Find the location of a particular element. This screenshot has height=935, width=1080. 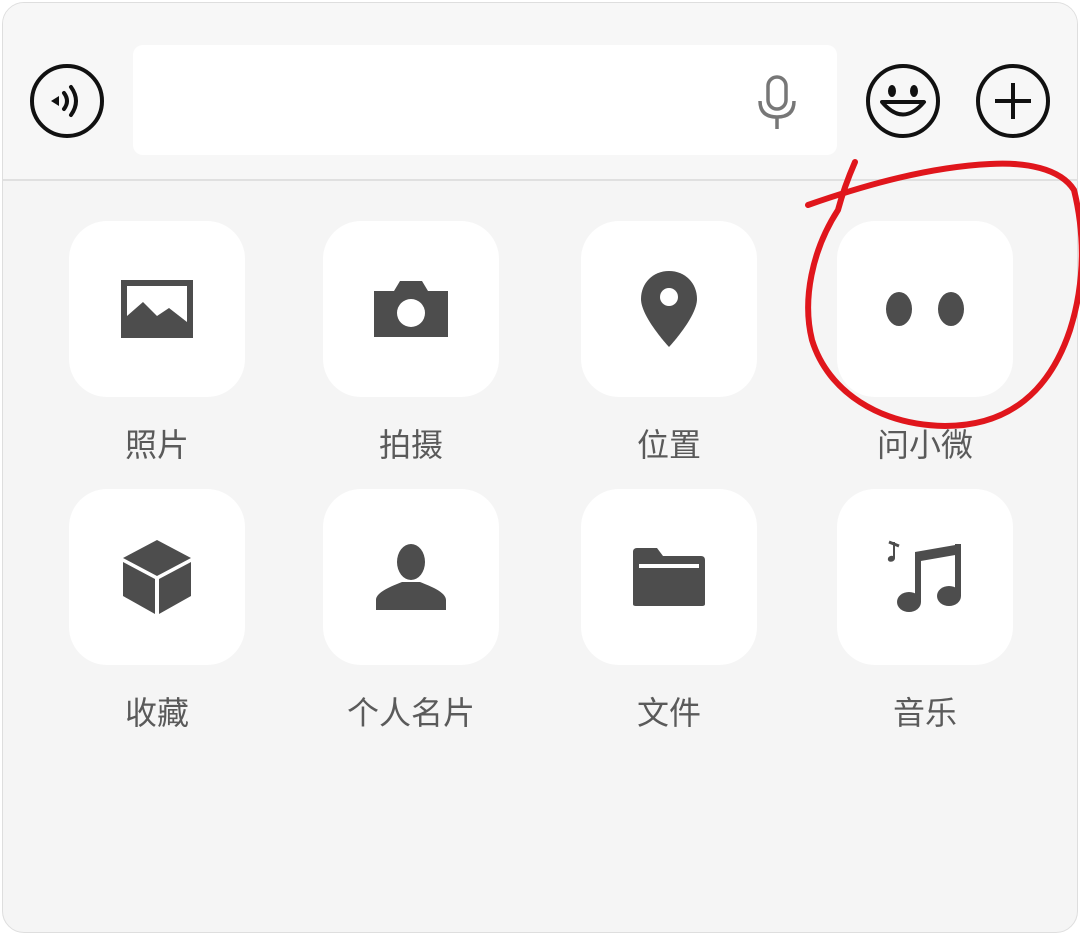

music-note-icon is located at coordinates (924, 576).